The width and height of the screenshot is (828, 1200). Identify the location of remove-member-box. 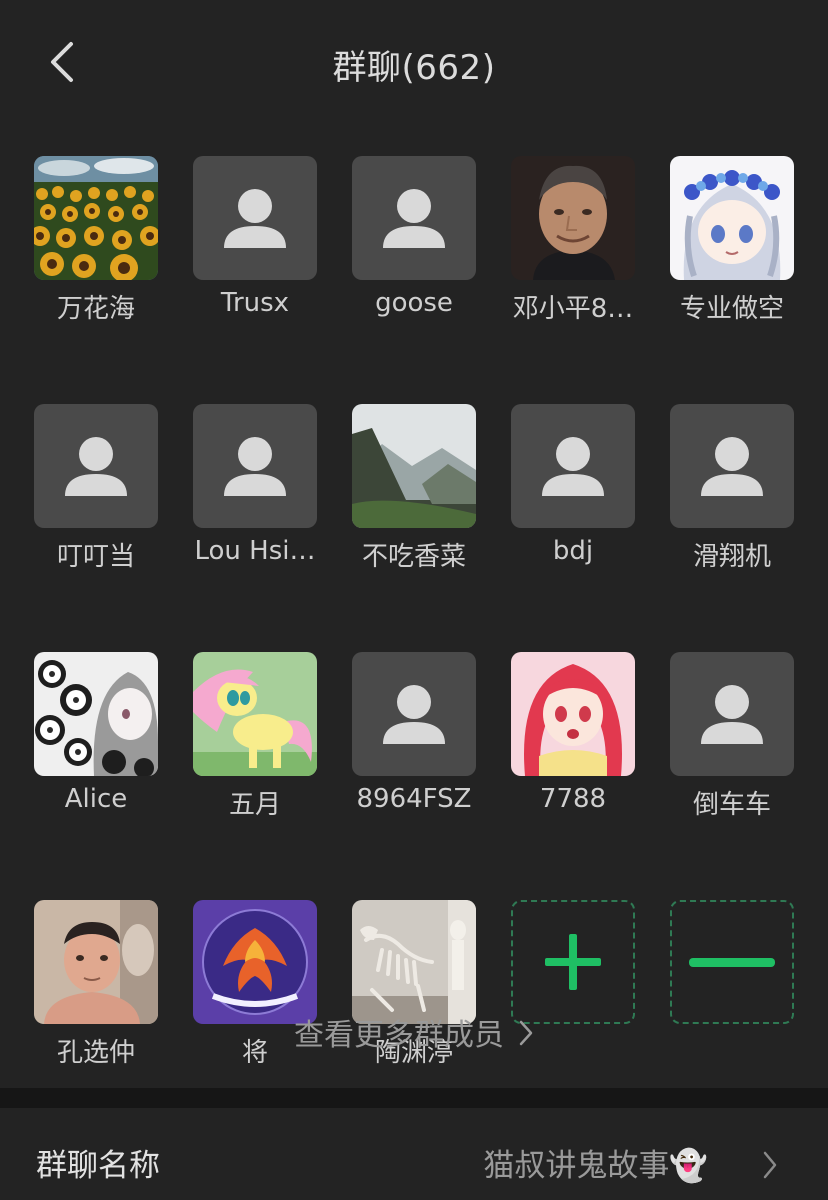
(732, 962).